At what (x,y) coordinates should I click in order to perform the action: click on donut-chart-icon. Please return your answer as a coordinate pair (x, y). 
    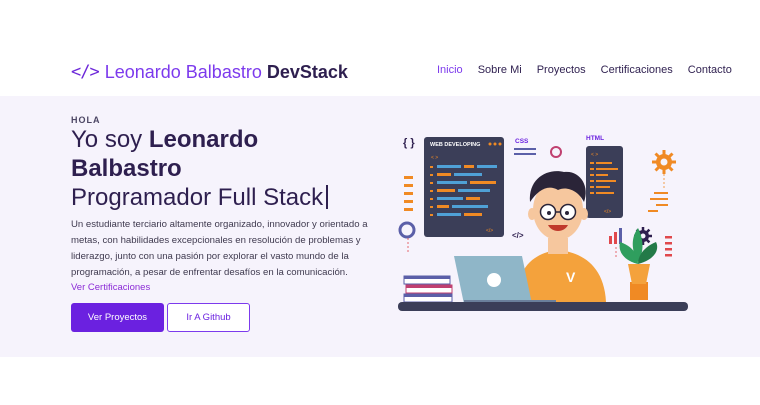
    Looking at the image, I should click on (407, 230).